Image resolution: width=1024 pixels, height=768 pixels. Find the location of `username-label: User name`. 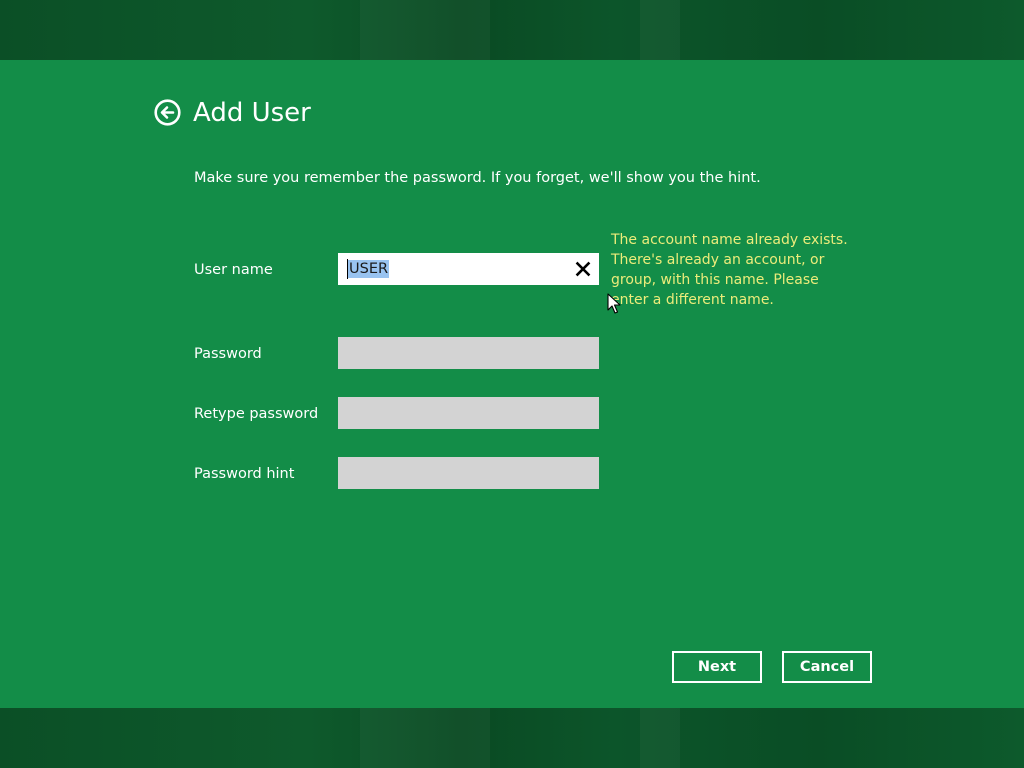

username-label: User name is located at coordinates (233, 270).